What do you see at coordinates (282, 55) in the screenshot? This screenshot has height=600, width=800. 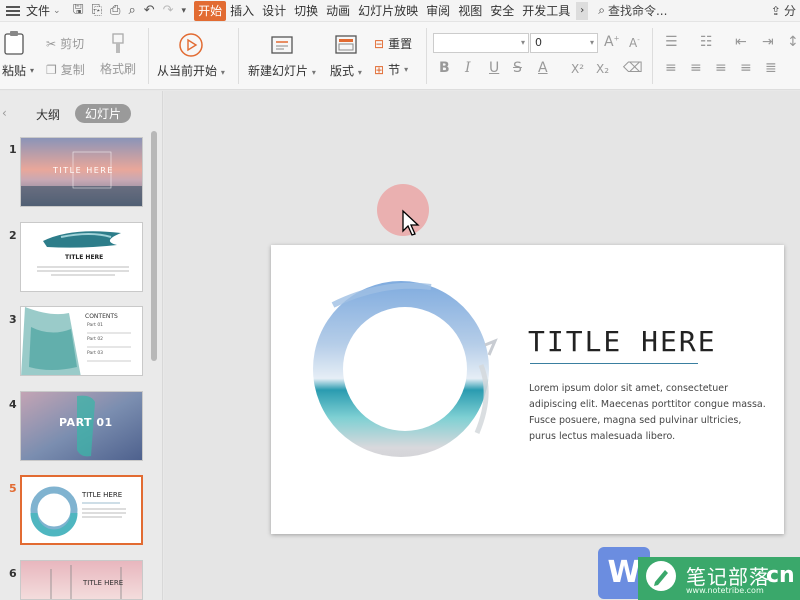 I see `new-slide-button: 新建幻灯片 ▾` at bounding box center [282, 55].